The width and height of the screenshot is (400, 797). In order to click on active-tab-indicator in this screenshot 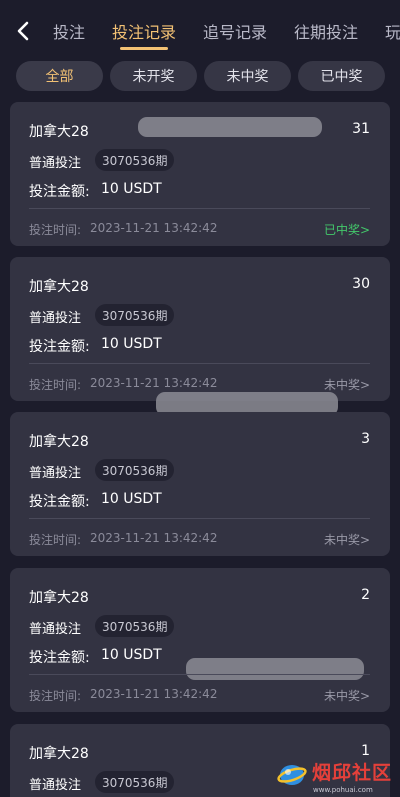, I will do `click(144, 48)`.